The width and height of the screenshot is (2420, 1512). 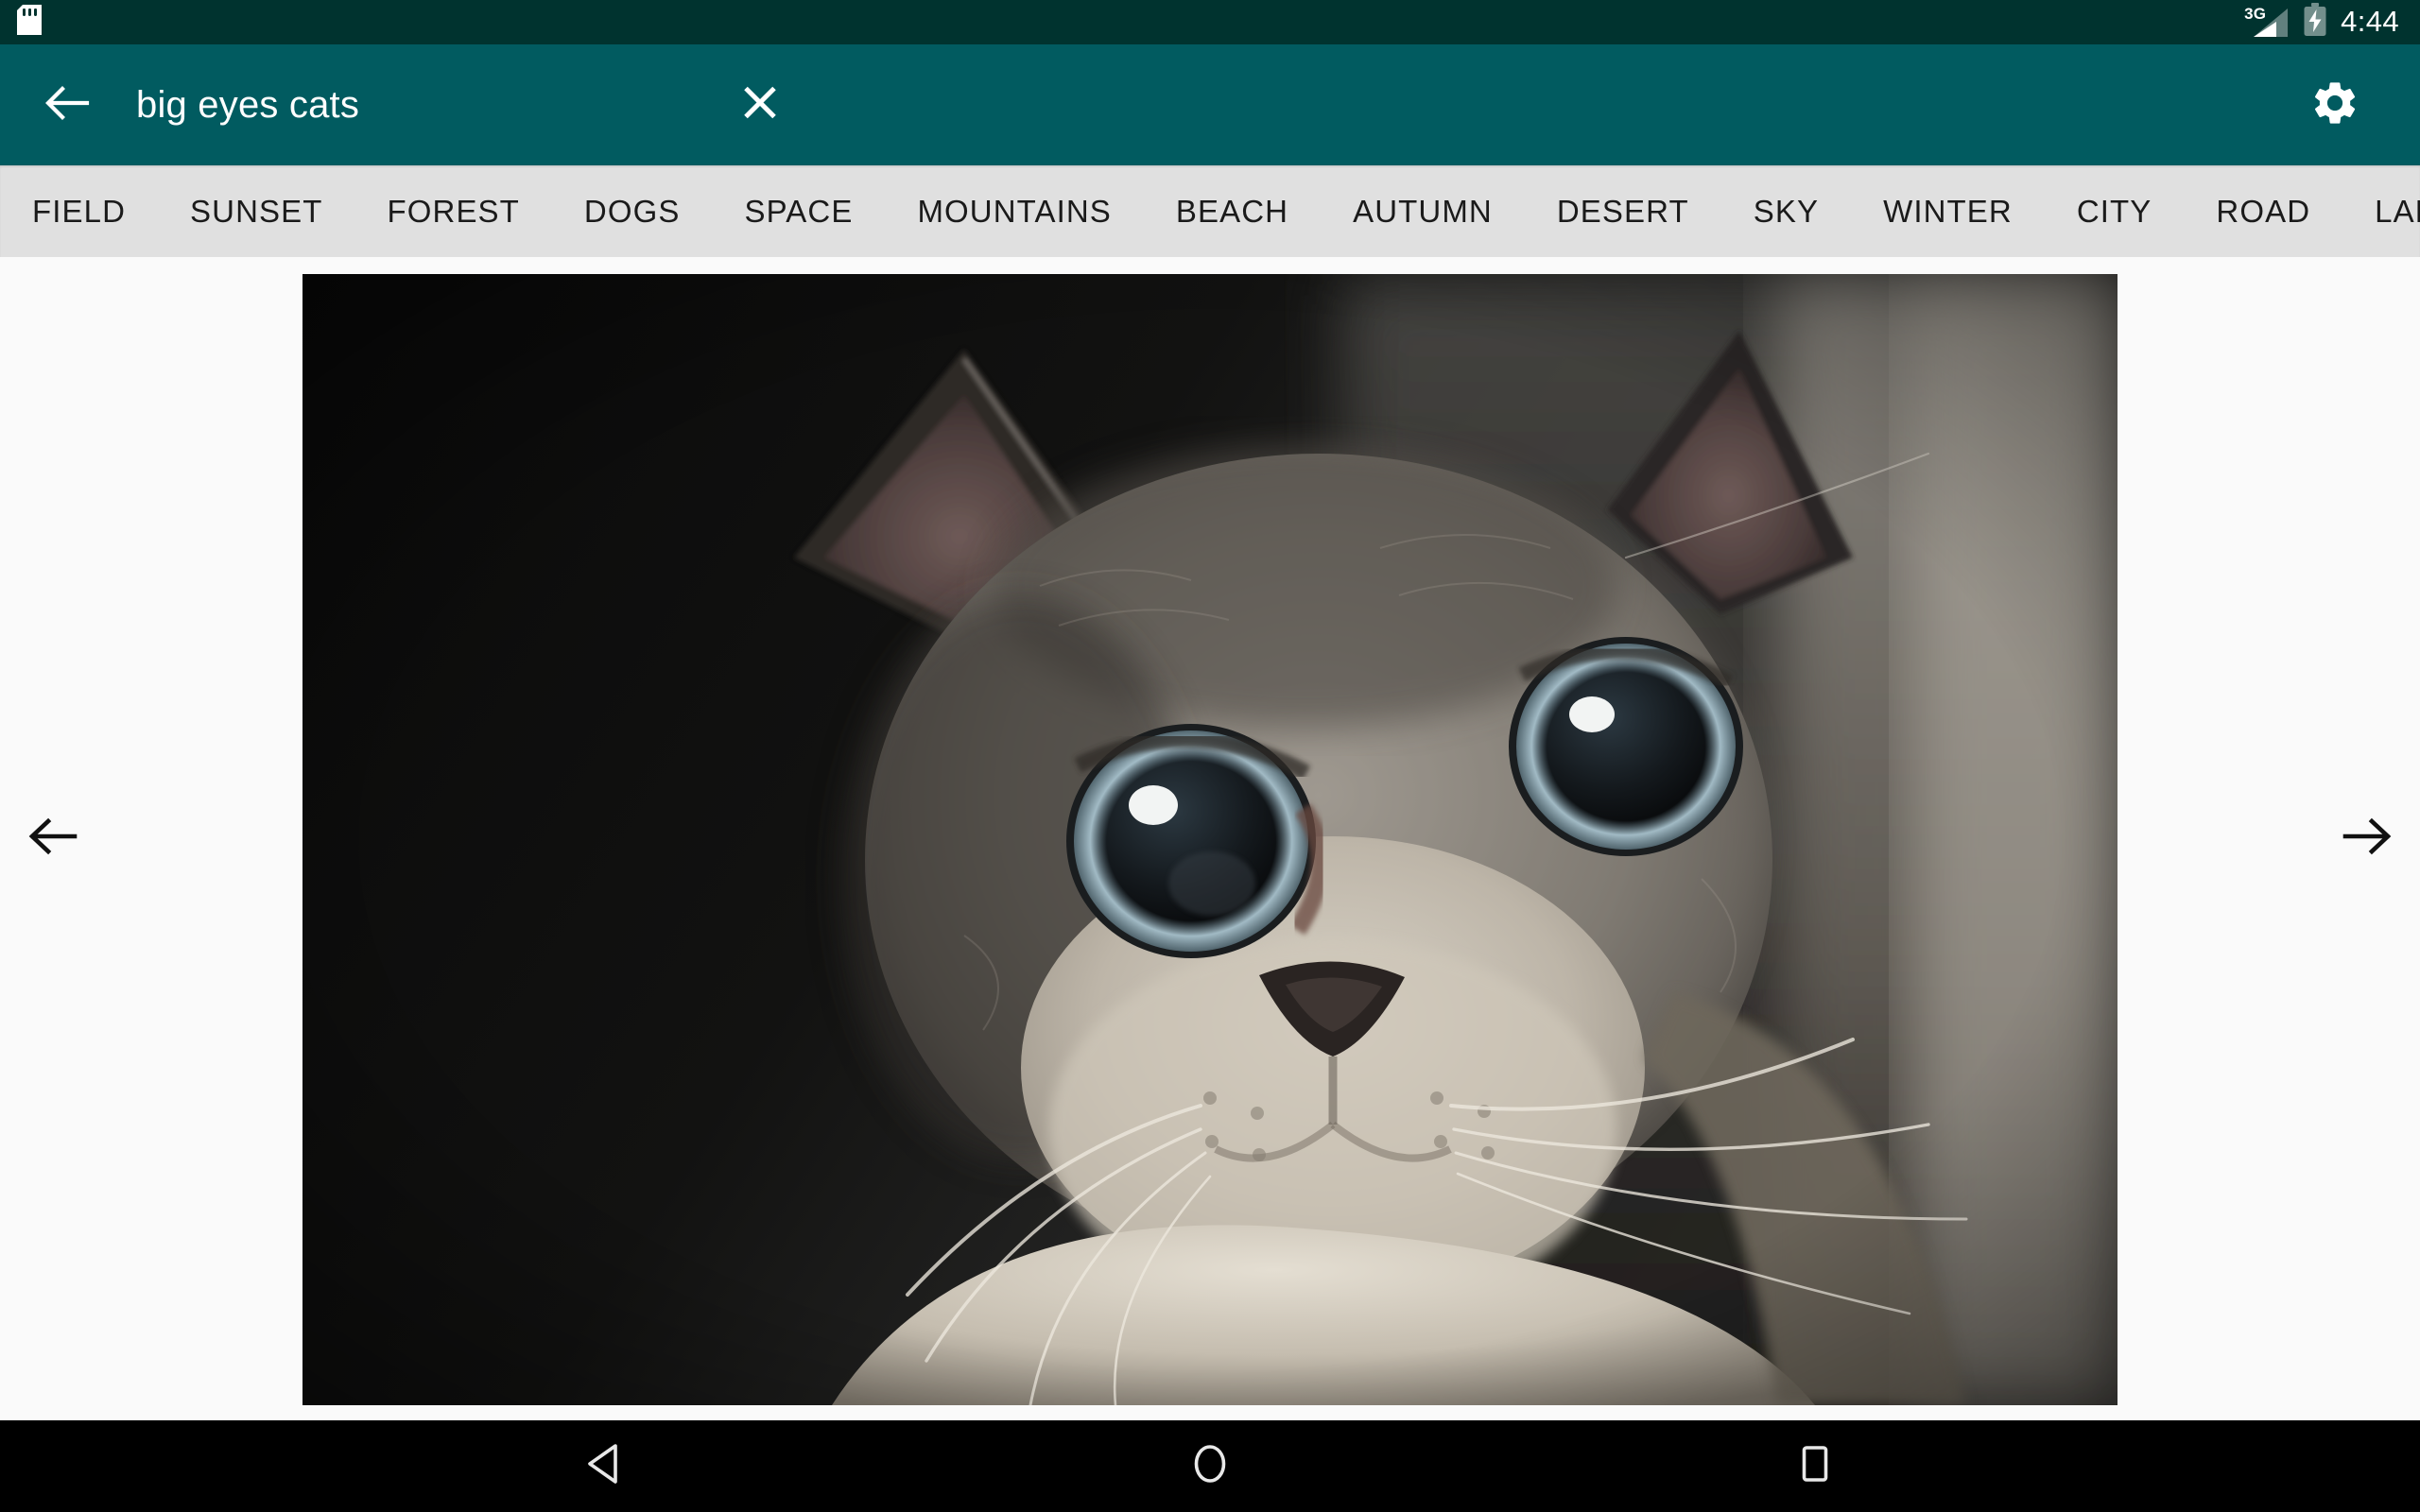 What do you see at coordinates (256, 211) in the screenshot?
I see `tab-sunset: SUNSET` at bounding box center [256, 211].